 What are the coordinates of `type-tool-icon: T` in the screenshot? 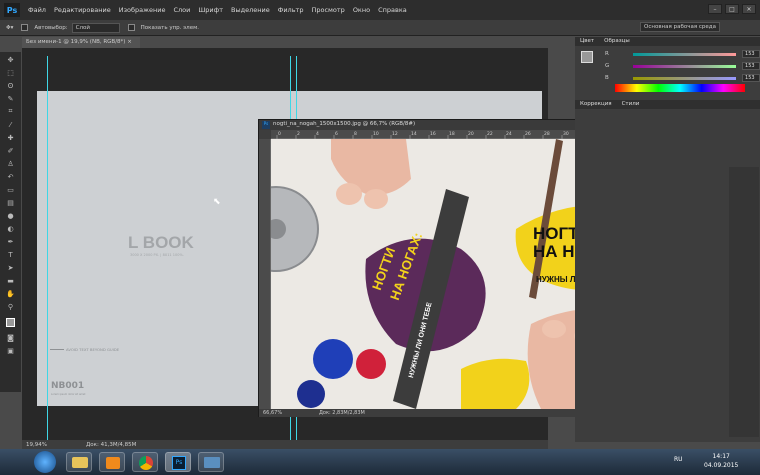 It's located at (10, 254).